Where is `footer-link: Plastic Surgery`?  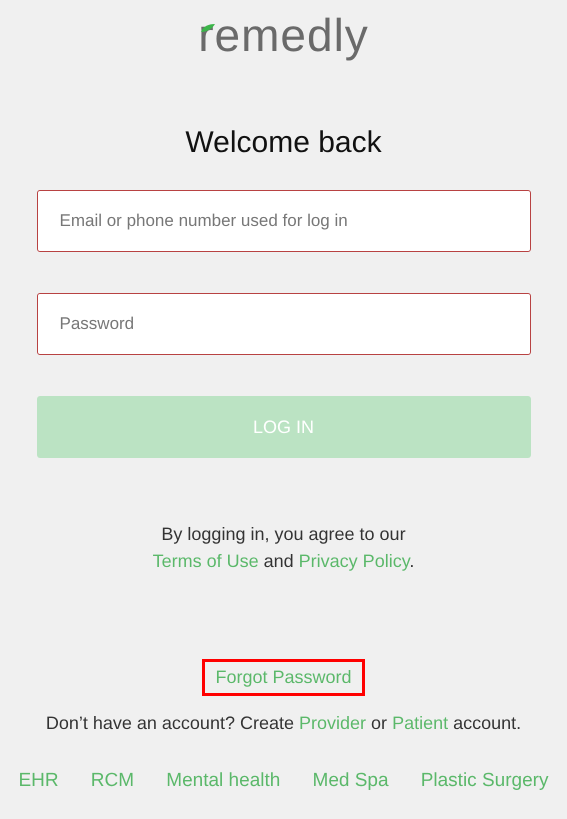
footer-link: Plastic Surgery is located at coordinates (484, 781).